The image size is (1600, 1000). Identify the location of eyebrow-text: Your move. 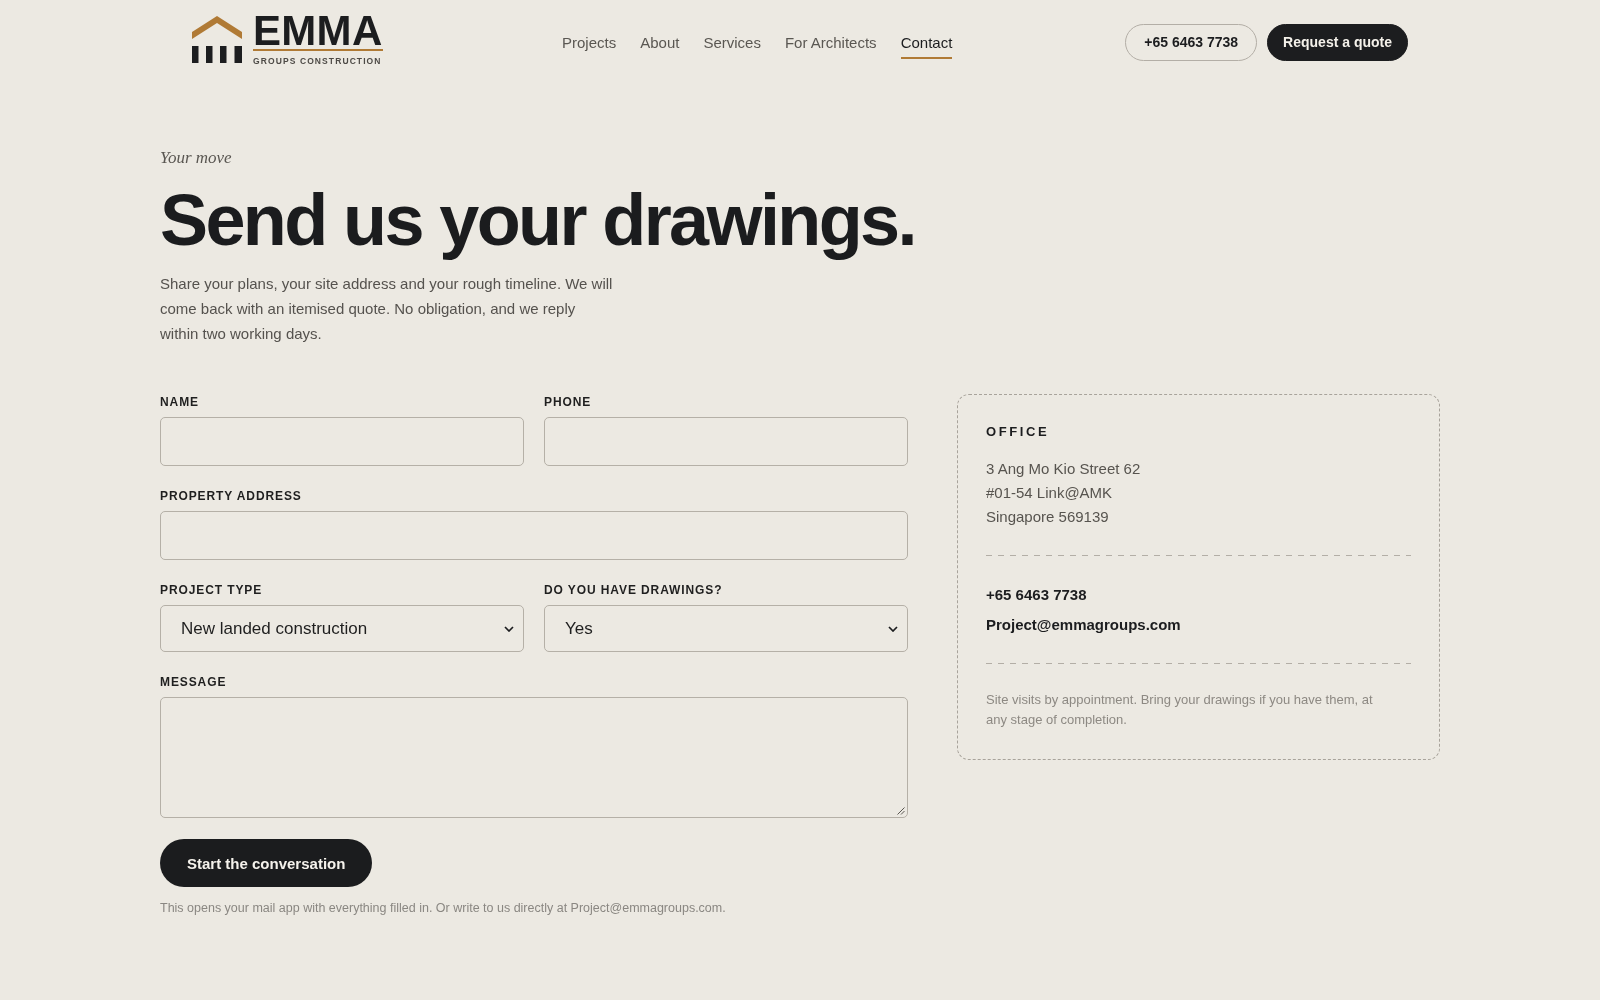
(196, 158).